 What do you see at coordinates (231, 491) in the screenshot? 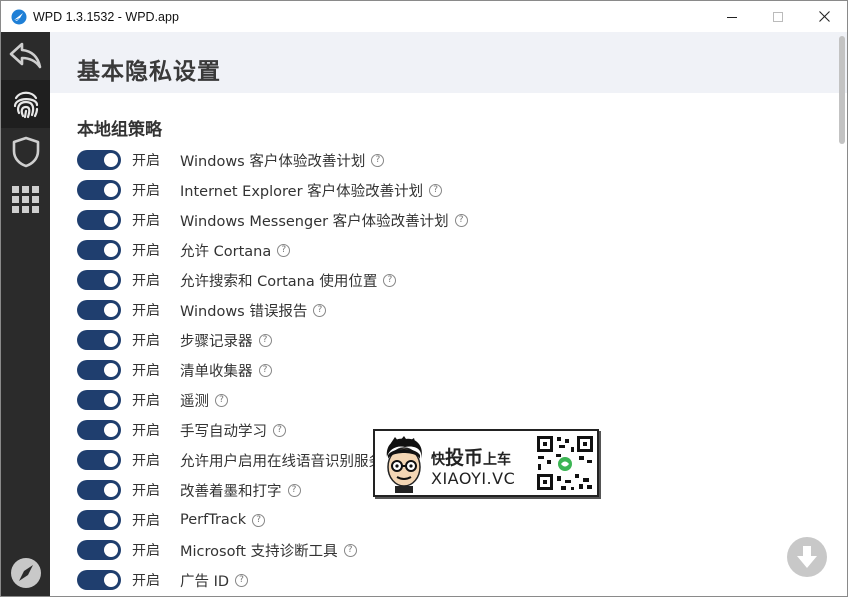
I see `setting-label: 改善着墨和打字` at bounding box center [231, 491].